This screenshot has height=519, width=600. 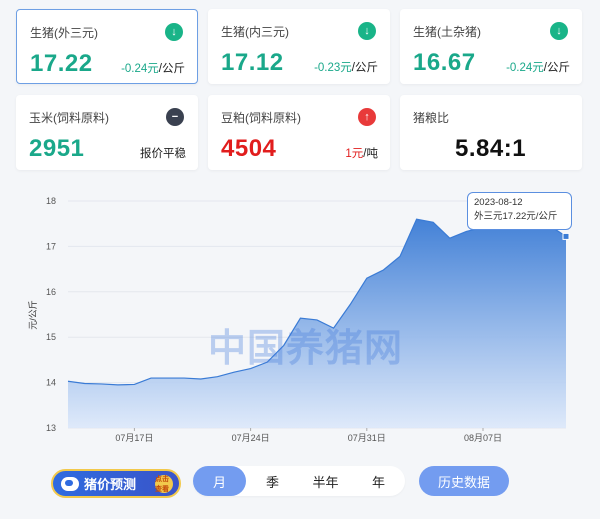 I want to click on period-year-button: 年, so click(x=378, y=481).